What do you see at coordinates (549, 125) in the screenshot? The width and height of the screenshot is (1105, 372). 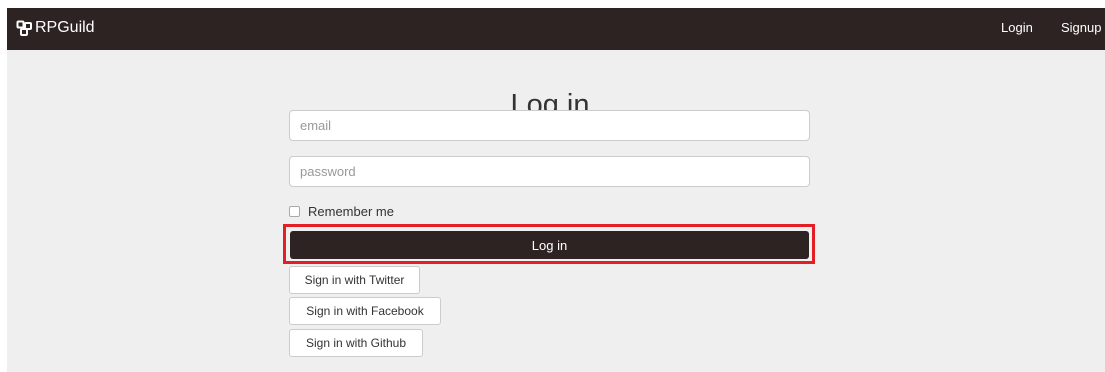 I see `email-field` at bounding box center [549, 125].